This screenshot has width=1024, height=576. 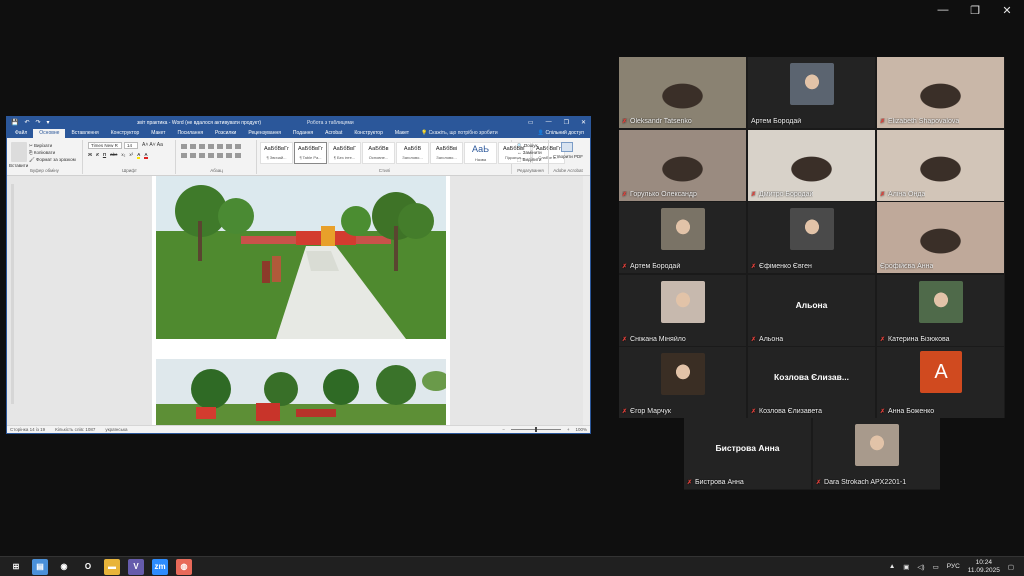 What do you see at coordinates (892, 566) in the screenshot?
I see `tray-chevron-icon: ▲` at bounding box center [892, 566].